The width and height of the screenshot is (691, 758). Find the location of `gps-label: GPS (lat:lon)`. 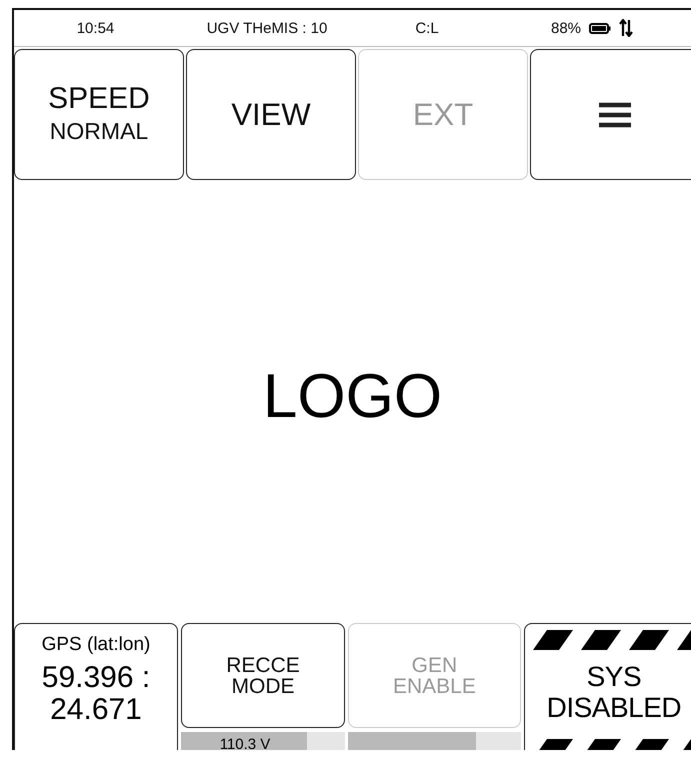

gps-label: GPS (lat:lon) is located at coordinates (96, 645).